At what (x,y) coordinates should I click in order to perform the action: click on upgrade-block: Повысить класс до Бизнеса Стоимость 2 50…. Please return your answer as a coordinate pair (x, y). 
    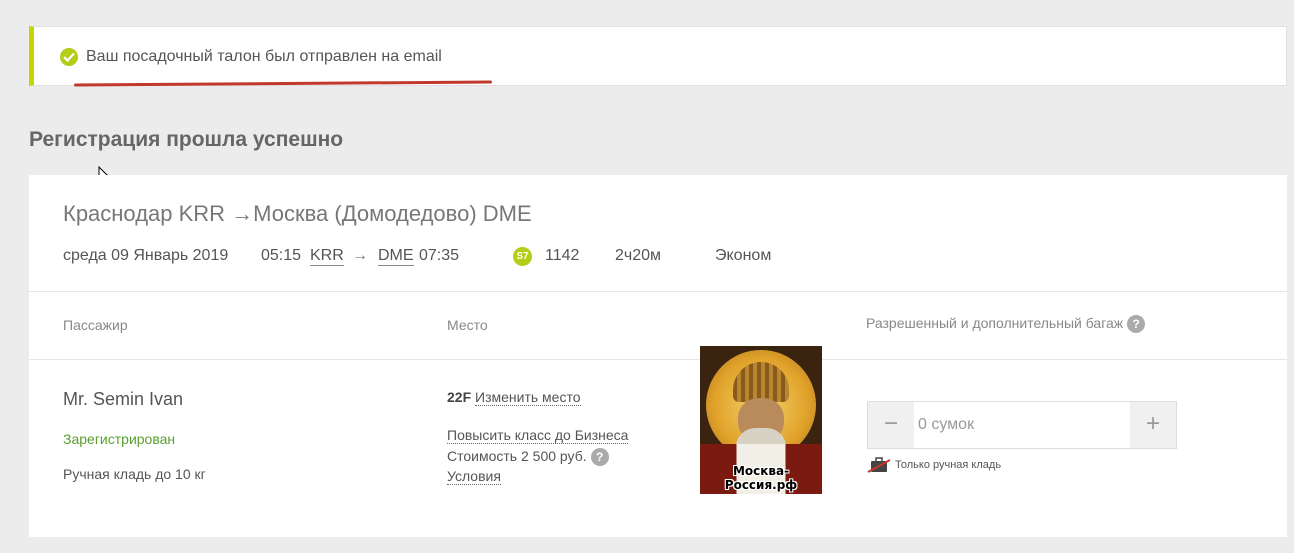
    Looking at the image, I should click on (538, 456).